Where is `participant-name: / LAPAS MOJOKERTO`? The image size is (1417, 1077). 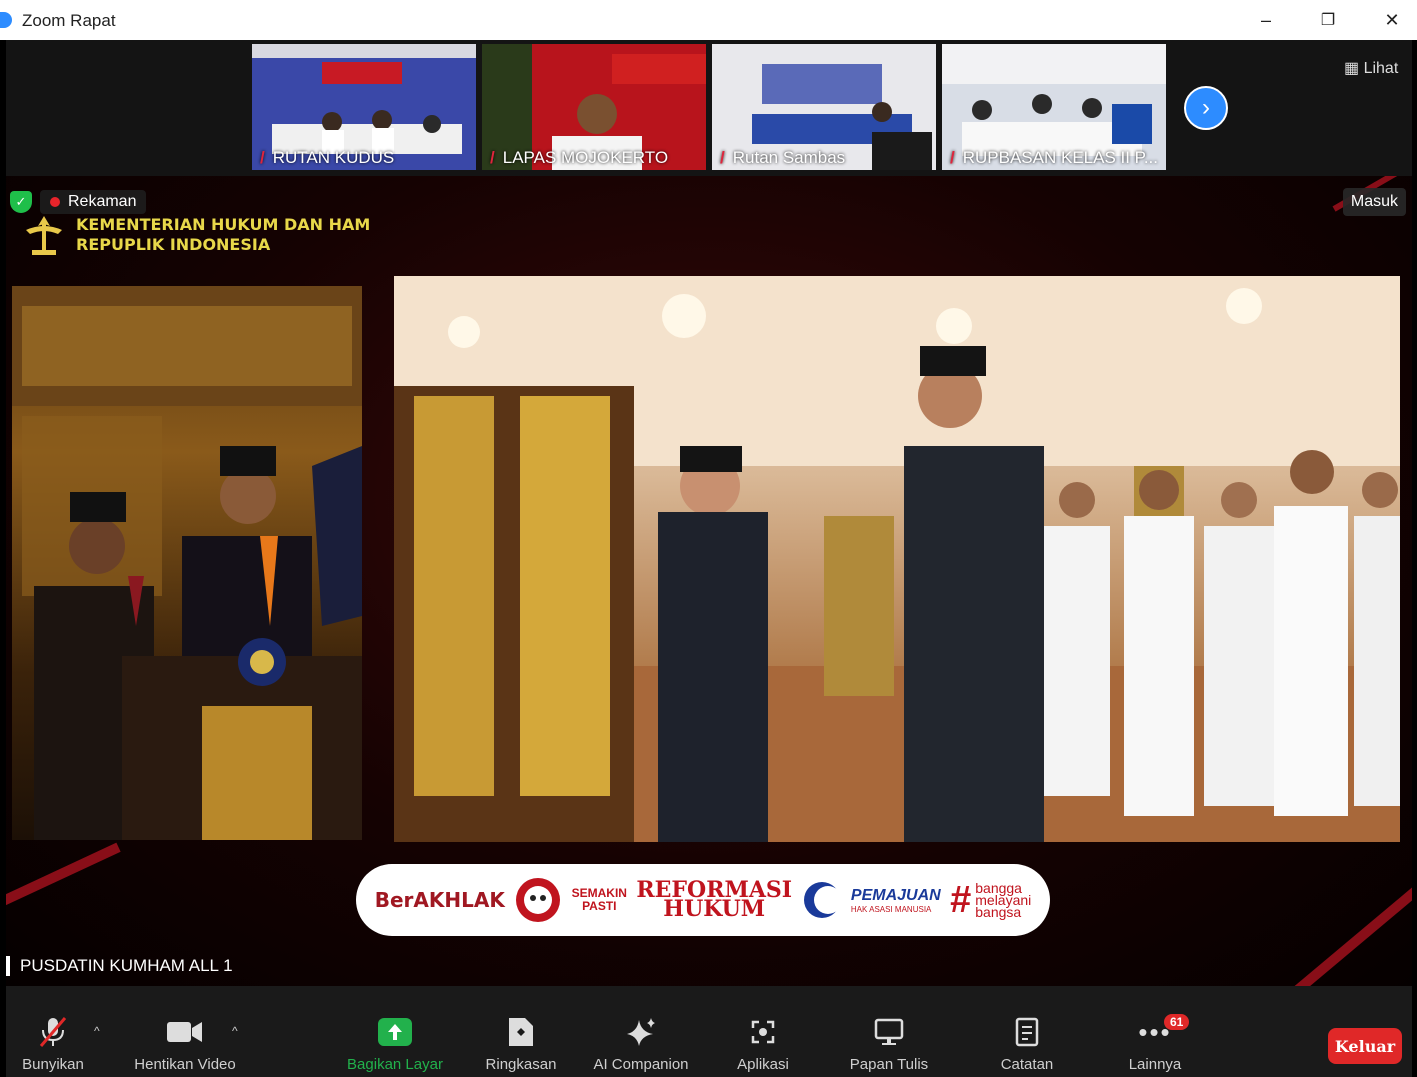
participant-name: / LAPAS MOJOKERTO is located at coordinates (579, 157).